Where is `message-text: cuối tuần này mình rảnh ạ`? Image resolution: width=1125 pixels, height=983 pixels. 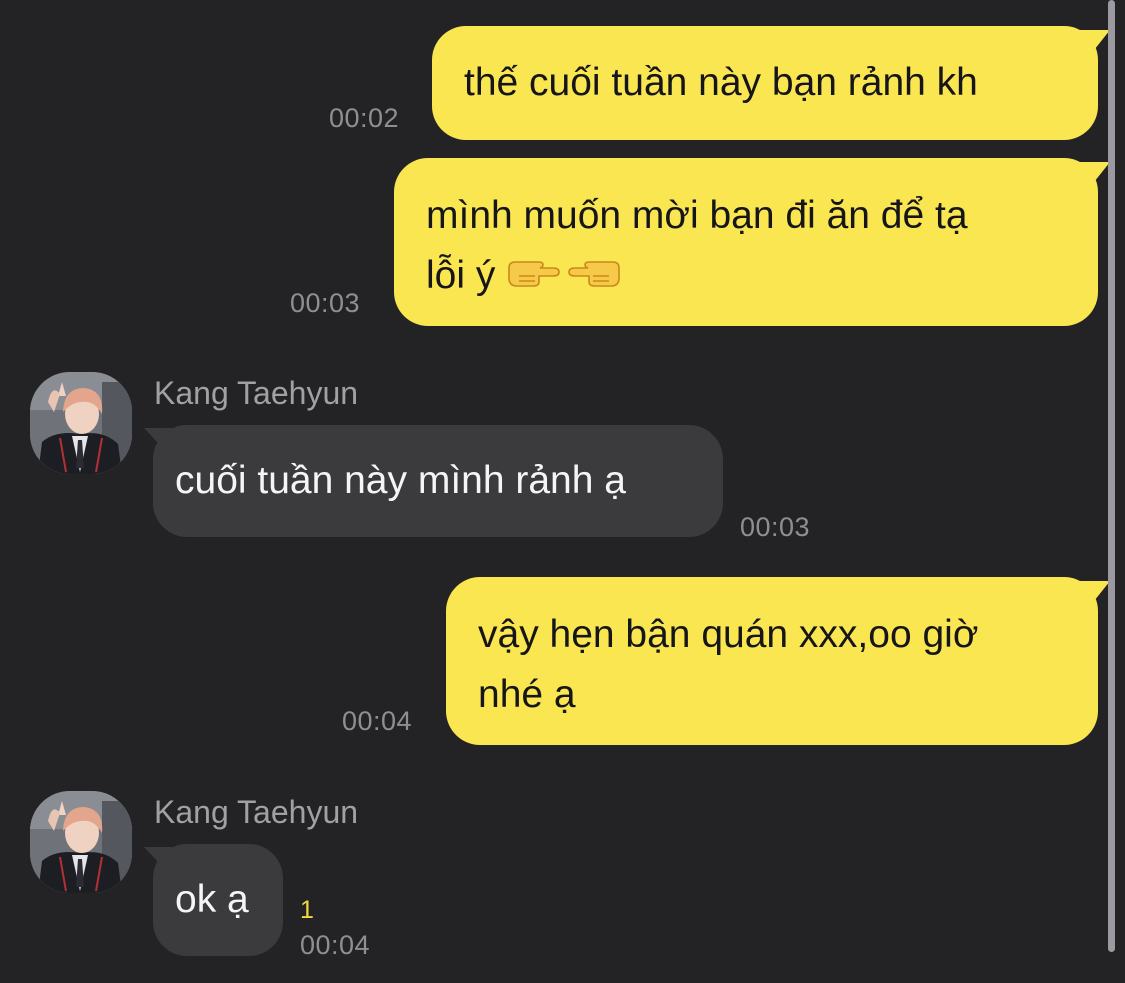 message-text: cuối tuần này mình rảnh ạ is located at coordinates (400, 480).